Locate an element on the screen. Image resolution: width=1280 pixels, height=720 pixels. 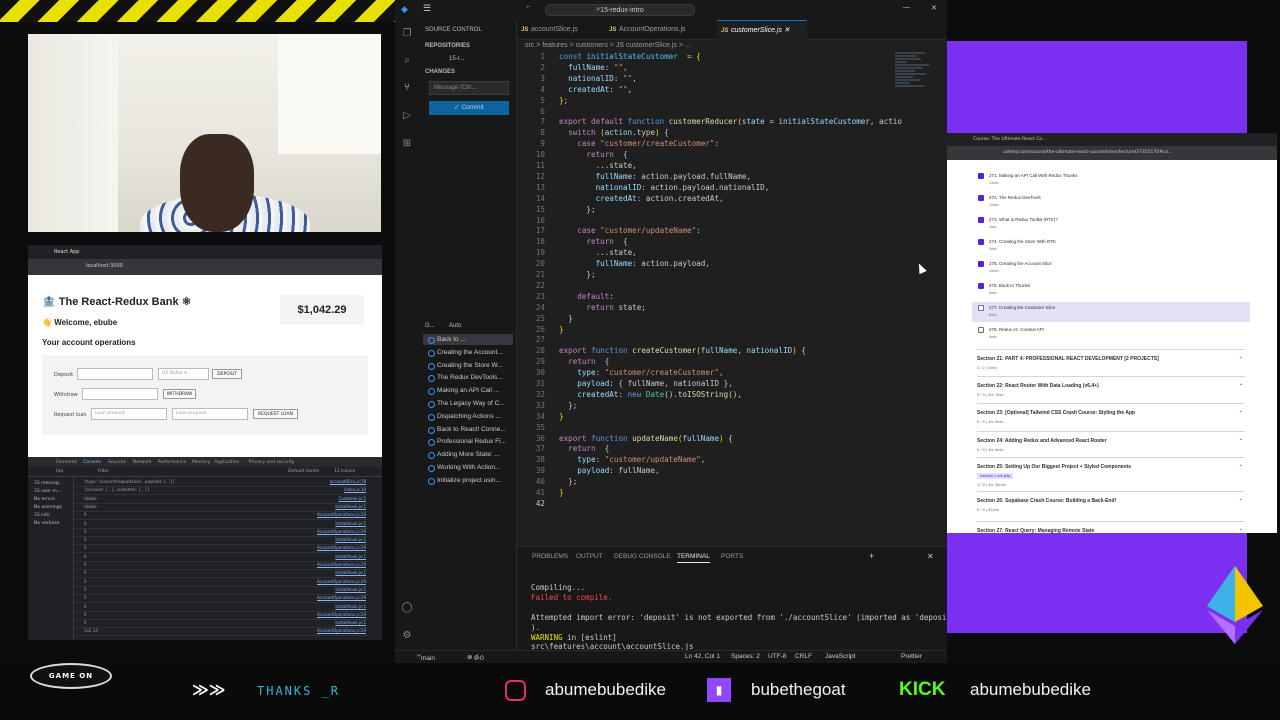
devtools-tab: Console is located at coordinates (92, 462).